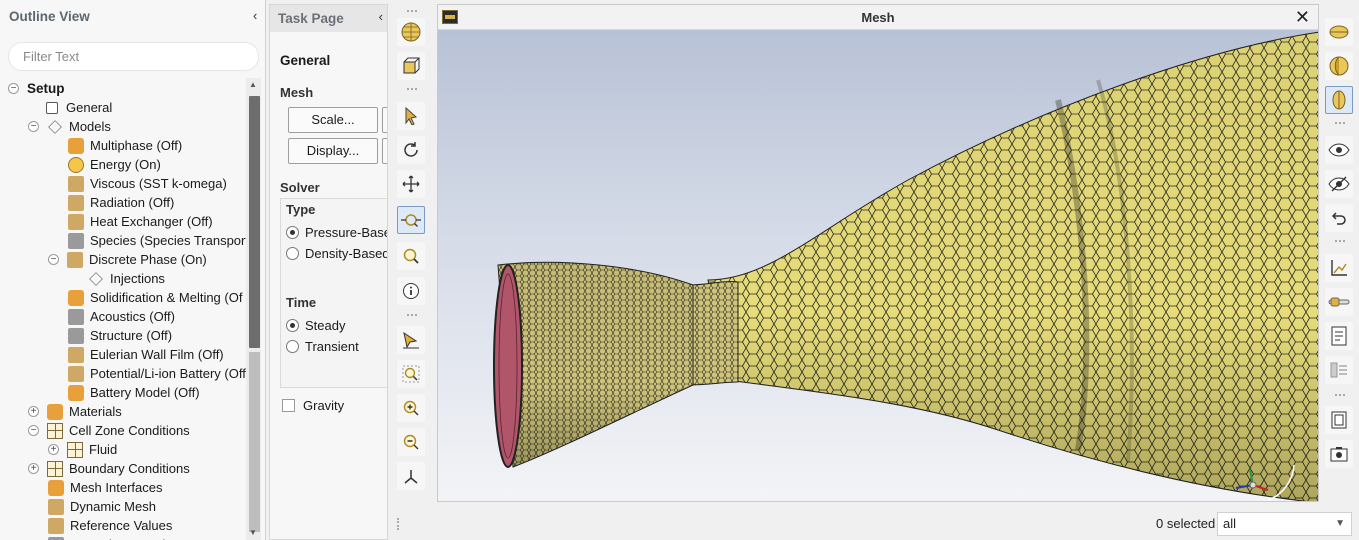 The image size is (1359, 540). I want to click on layers-icon, so click(1339, 370).